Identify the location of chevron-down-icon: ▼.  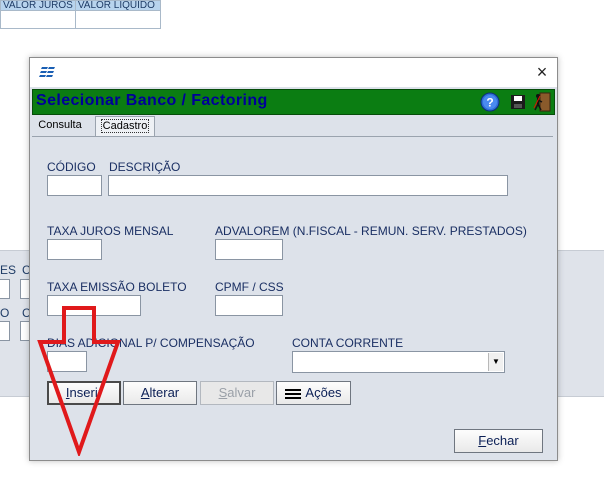
(495, 362).